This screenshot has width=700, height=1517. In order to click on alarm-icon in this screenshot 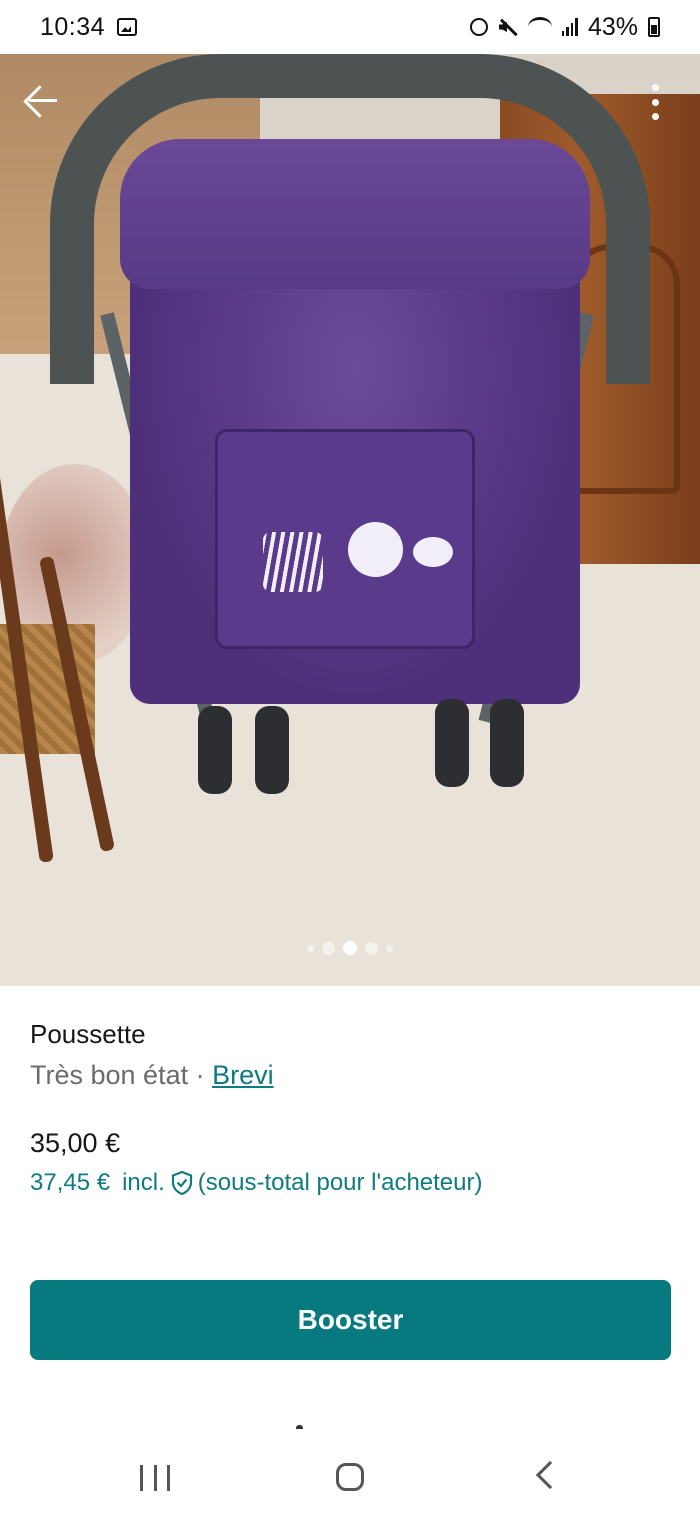, I will do `click(478, 27)`.